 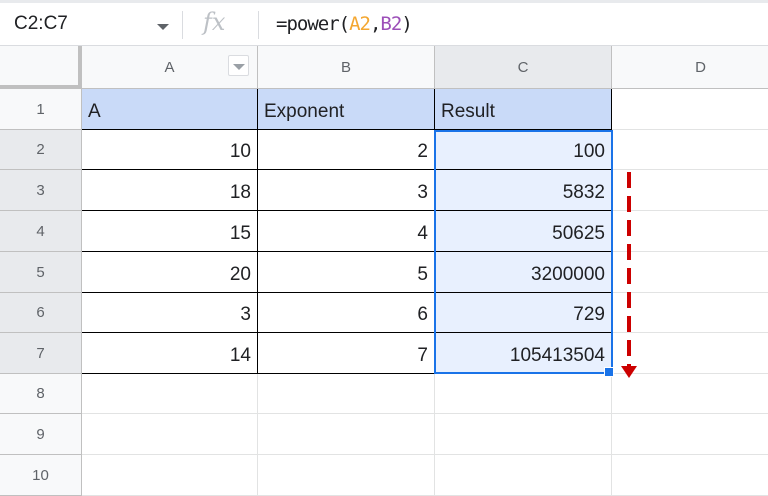 I want to click on formula-text: ,, so click(x=375, y=24).